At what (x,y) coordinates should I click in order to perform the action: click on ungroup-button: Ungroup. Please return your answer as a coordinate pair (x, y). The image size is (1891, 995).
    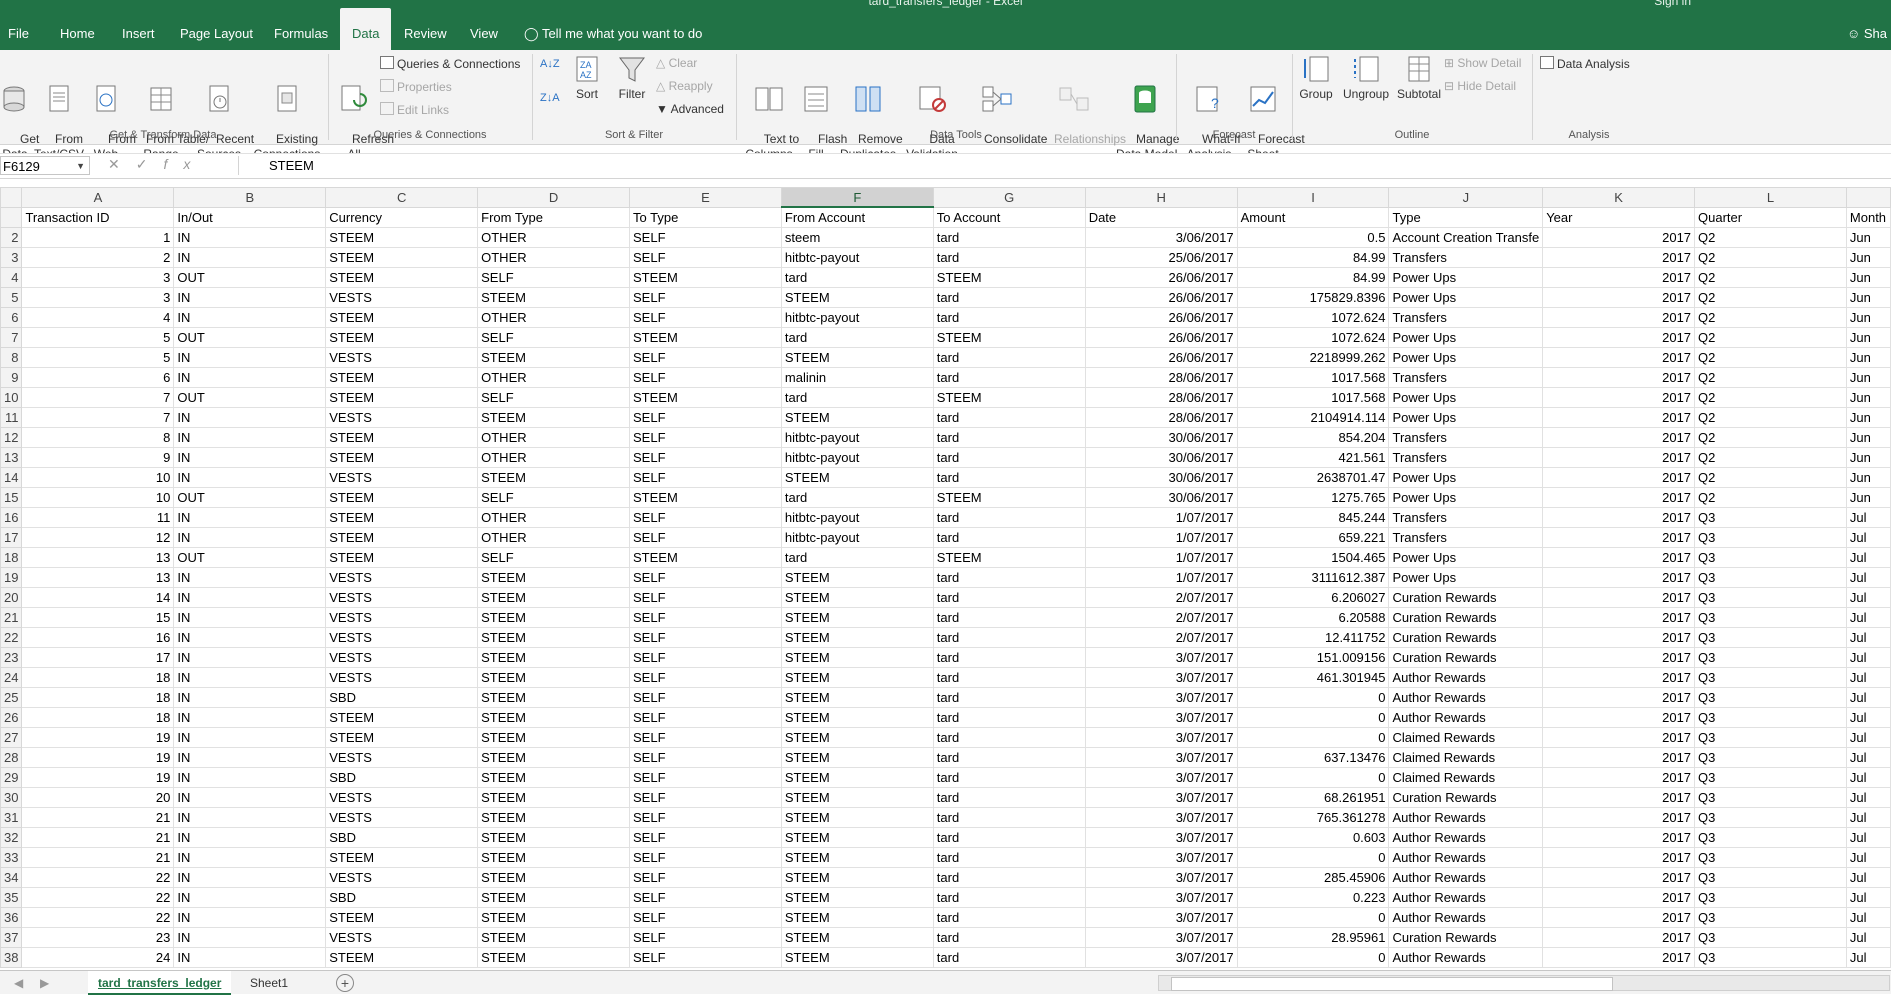
    Looking at the image, I should click on (1366, 78).